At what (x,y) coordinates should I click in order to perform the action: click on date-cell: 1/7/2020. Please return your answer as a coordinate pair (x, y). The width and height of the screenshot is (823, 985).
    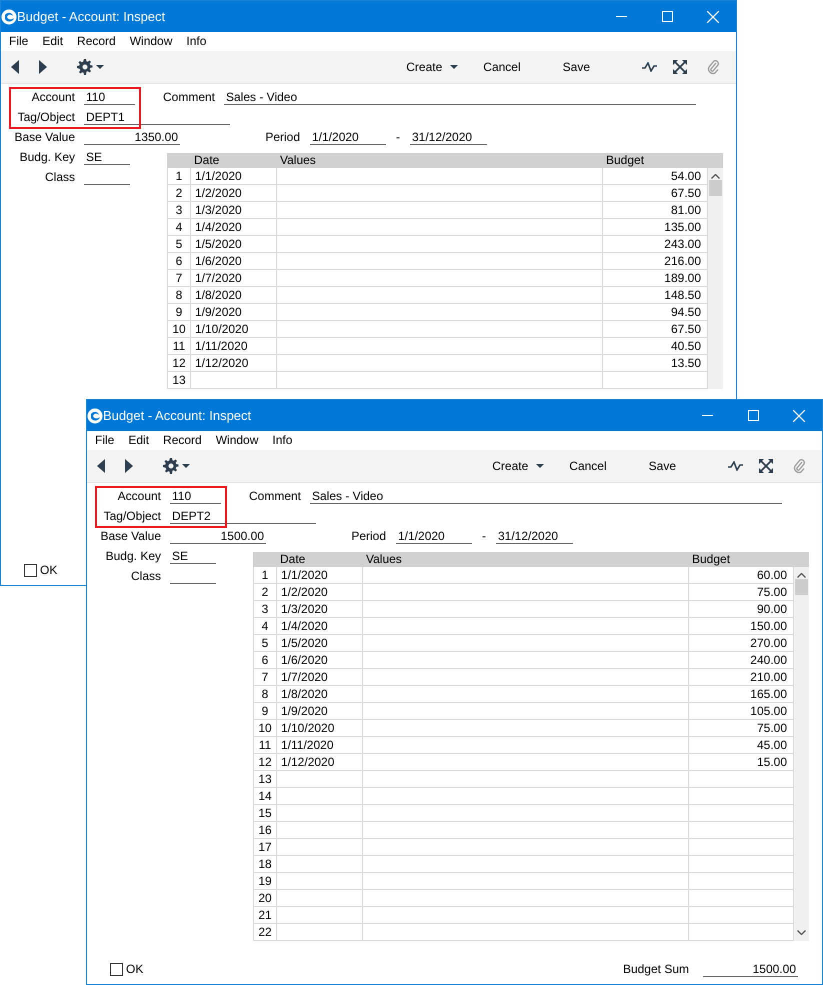
    Looking at the image, I should click on (320, 677).